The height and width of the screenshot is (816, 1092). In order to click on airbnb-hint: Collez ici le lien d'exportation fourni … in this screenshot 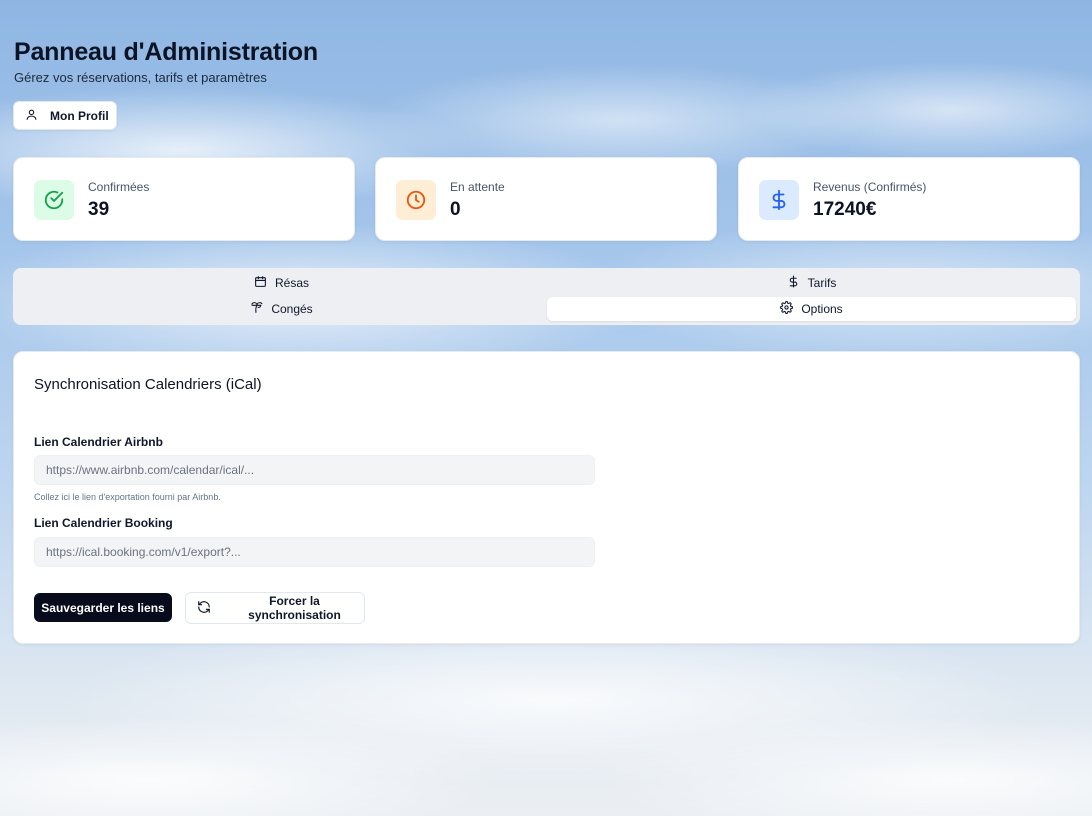, I will do `click(127, 497)`.